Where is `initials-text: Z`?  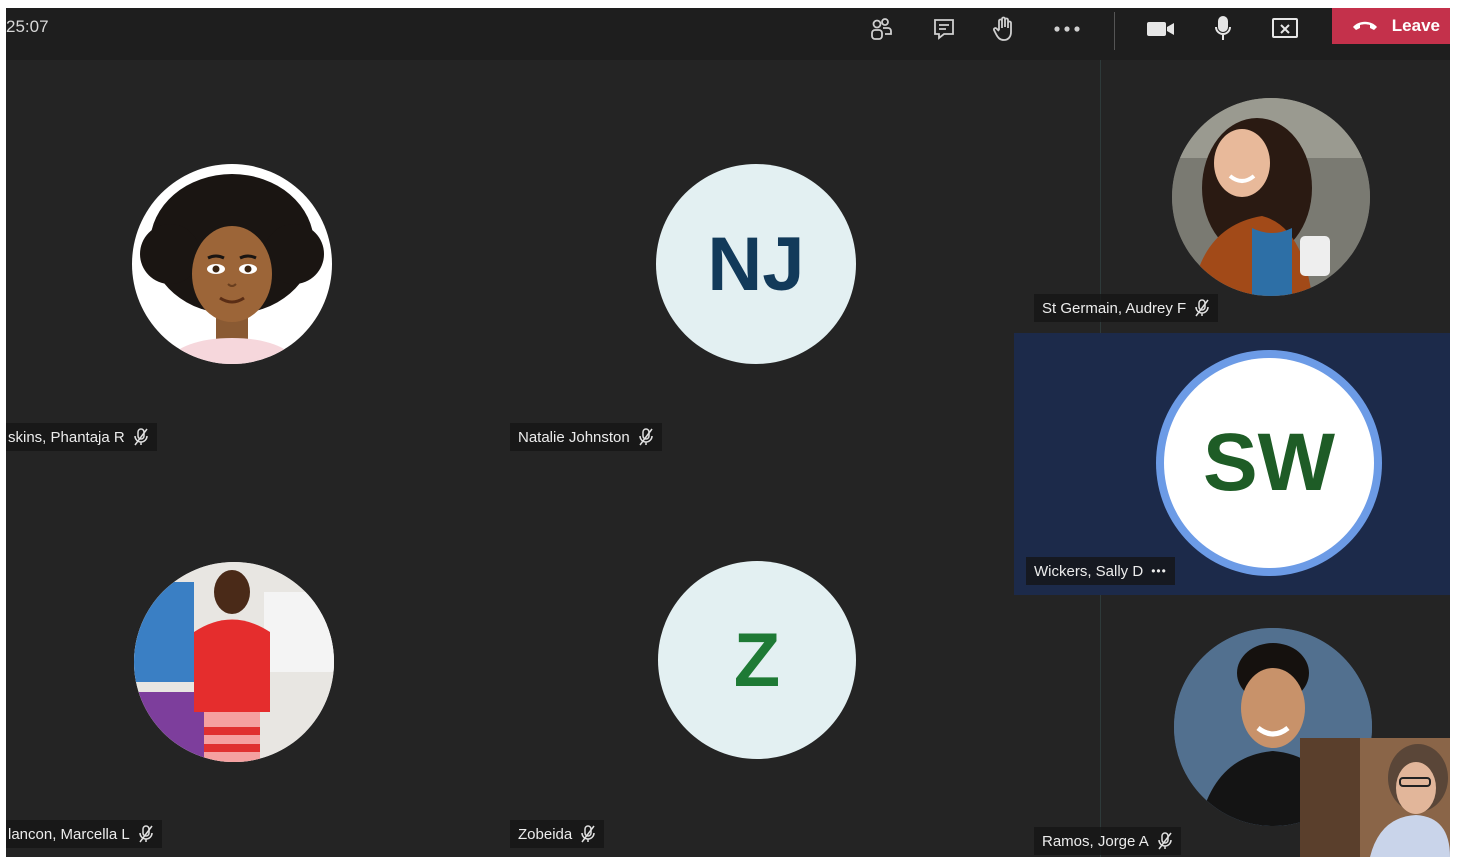 initials-text: Z is located at coordinates (757, 660).